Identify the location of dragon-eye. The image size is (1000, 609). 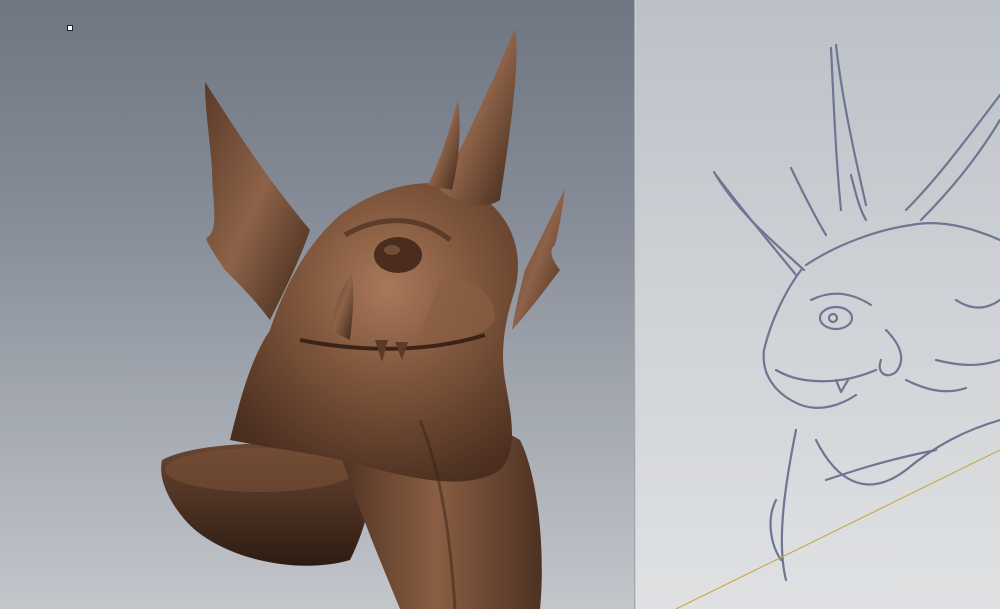
(398, 255).